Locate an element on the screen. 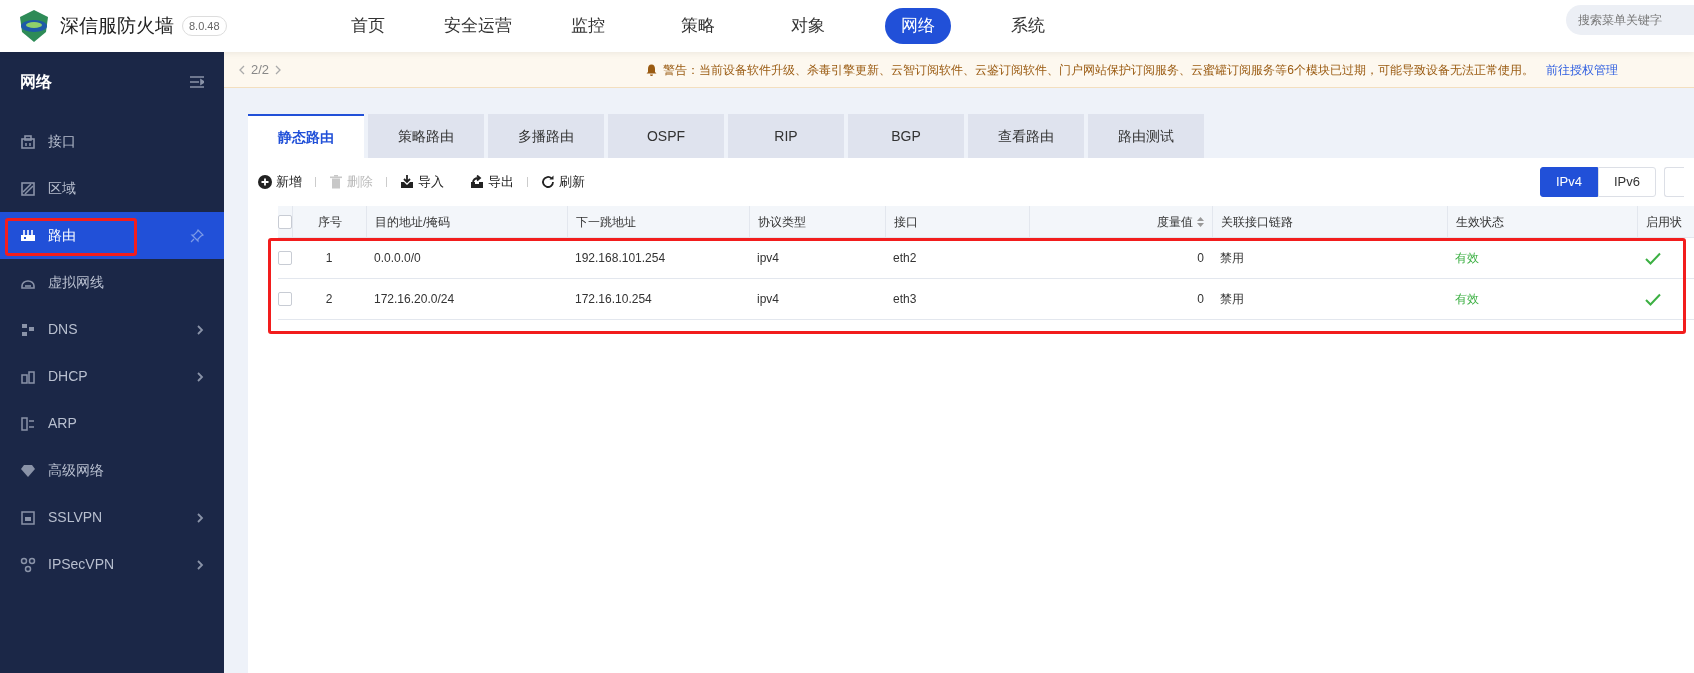  table-cell-text: 2 is located at coordinates (329, 299).